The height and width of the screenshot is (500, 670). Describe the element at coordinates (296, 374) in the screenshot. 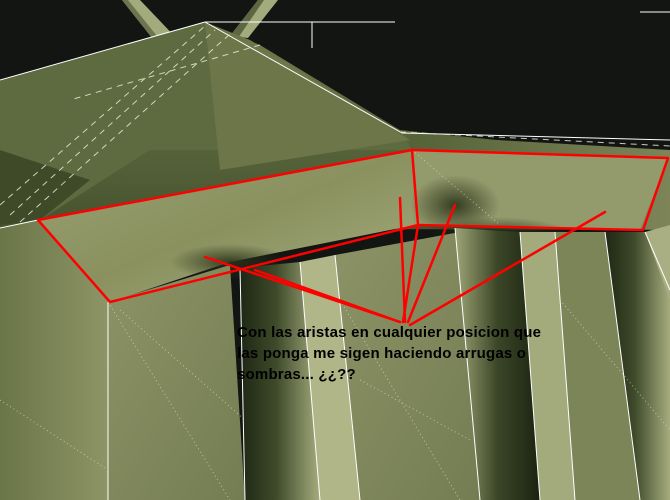

I see `annotation-line: sombras... ¿¿??` at that location.